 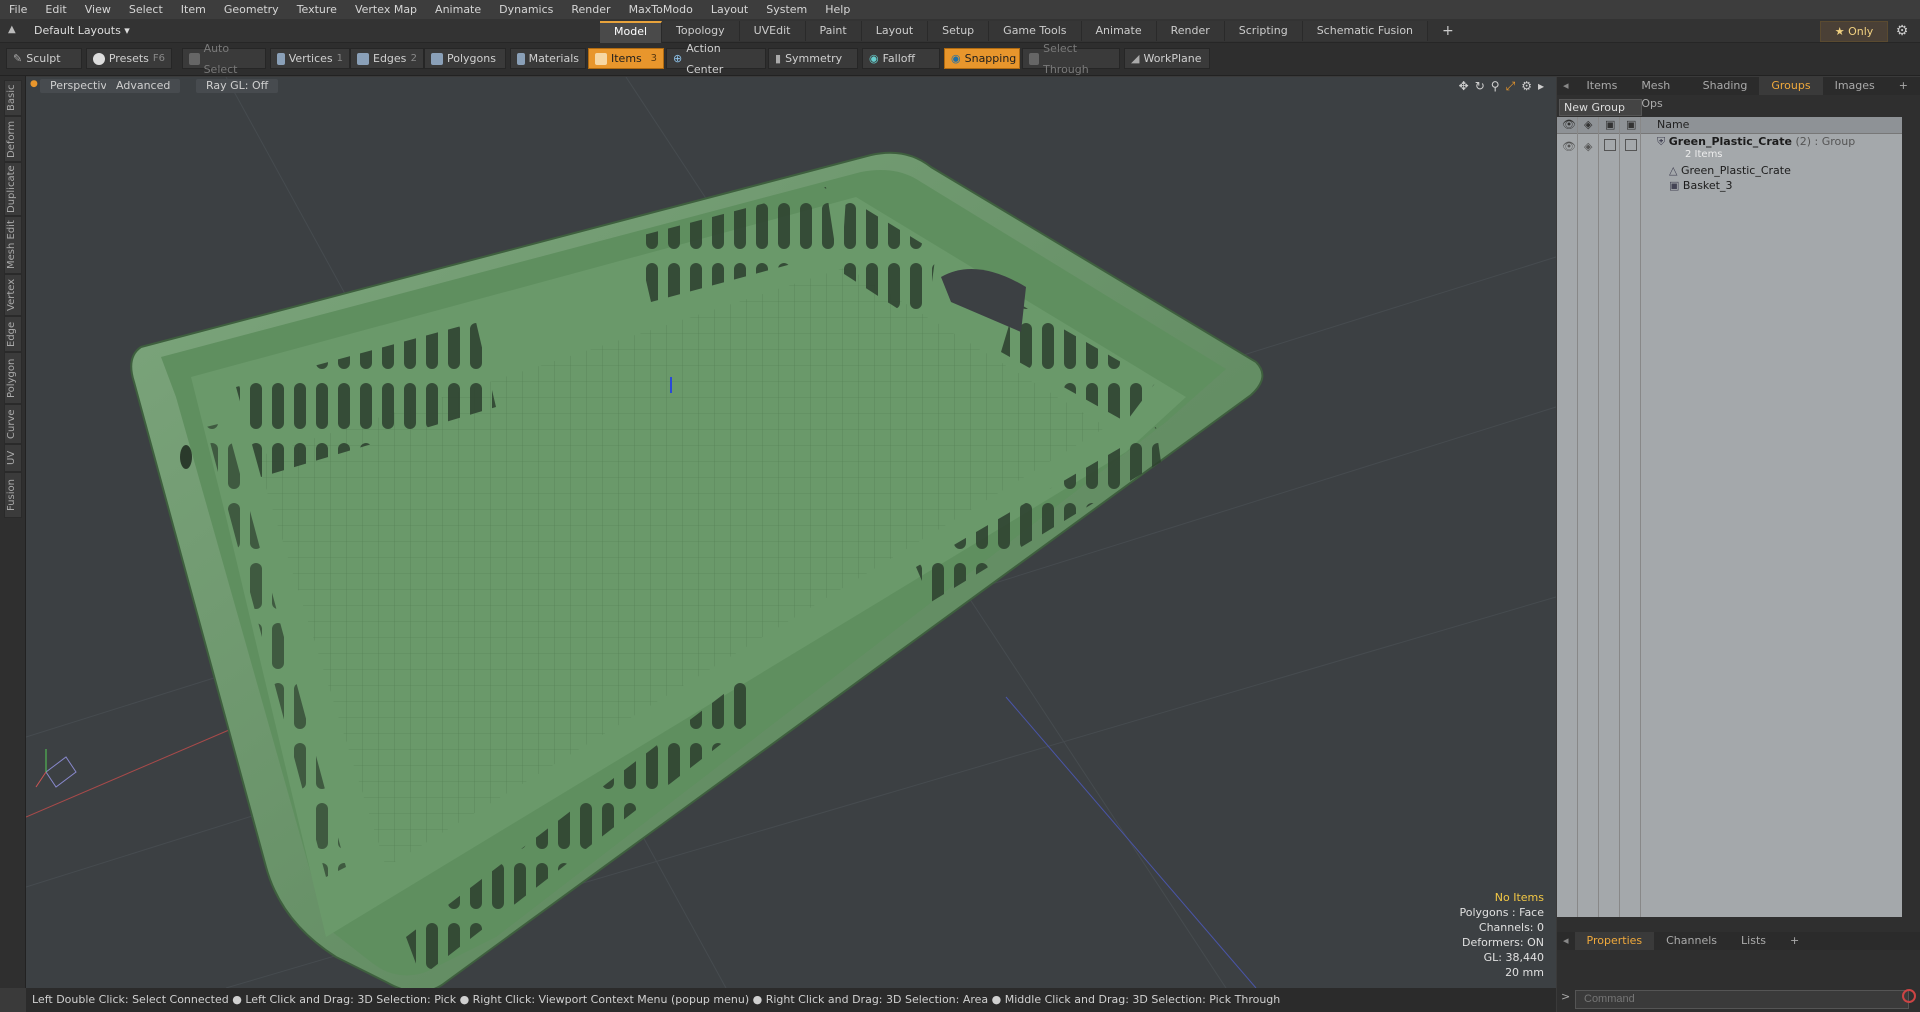 What do you see at coordinates (729, 9) in the screenshot?
I see `menu-layout: Layout` at bounding box center [729, 9].